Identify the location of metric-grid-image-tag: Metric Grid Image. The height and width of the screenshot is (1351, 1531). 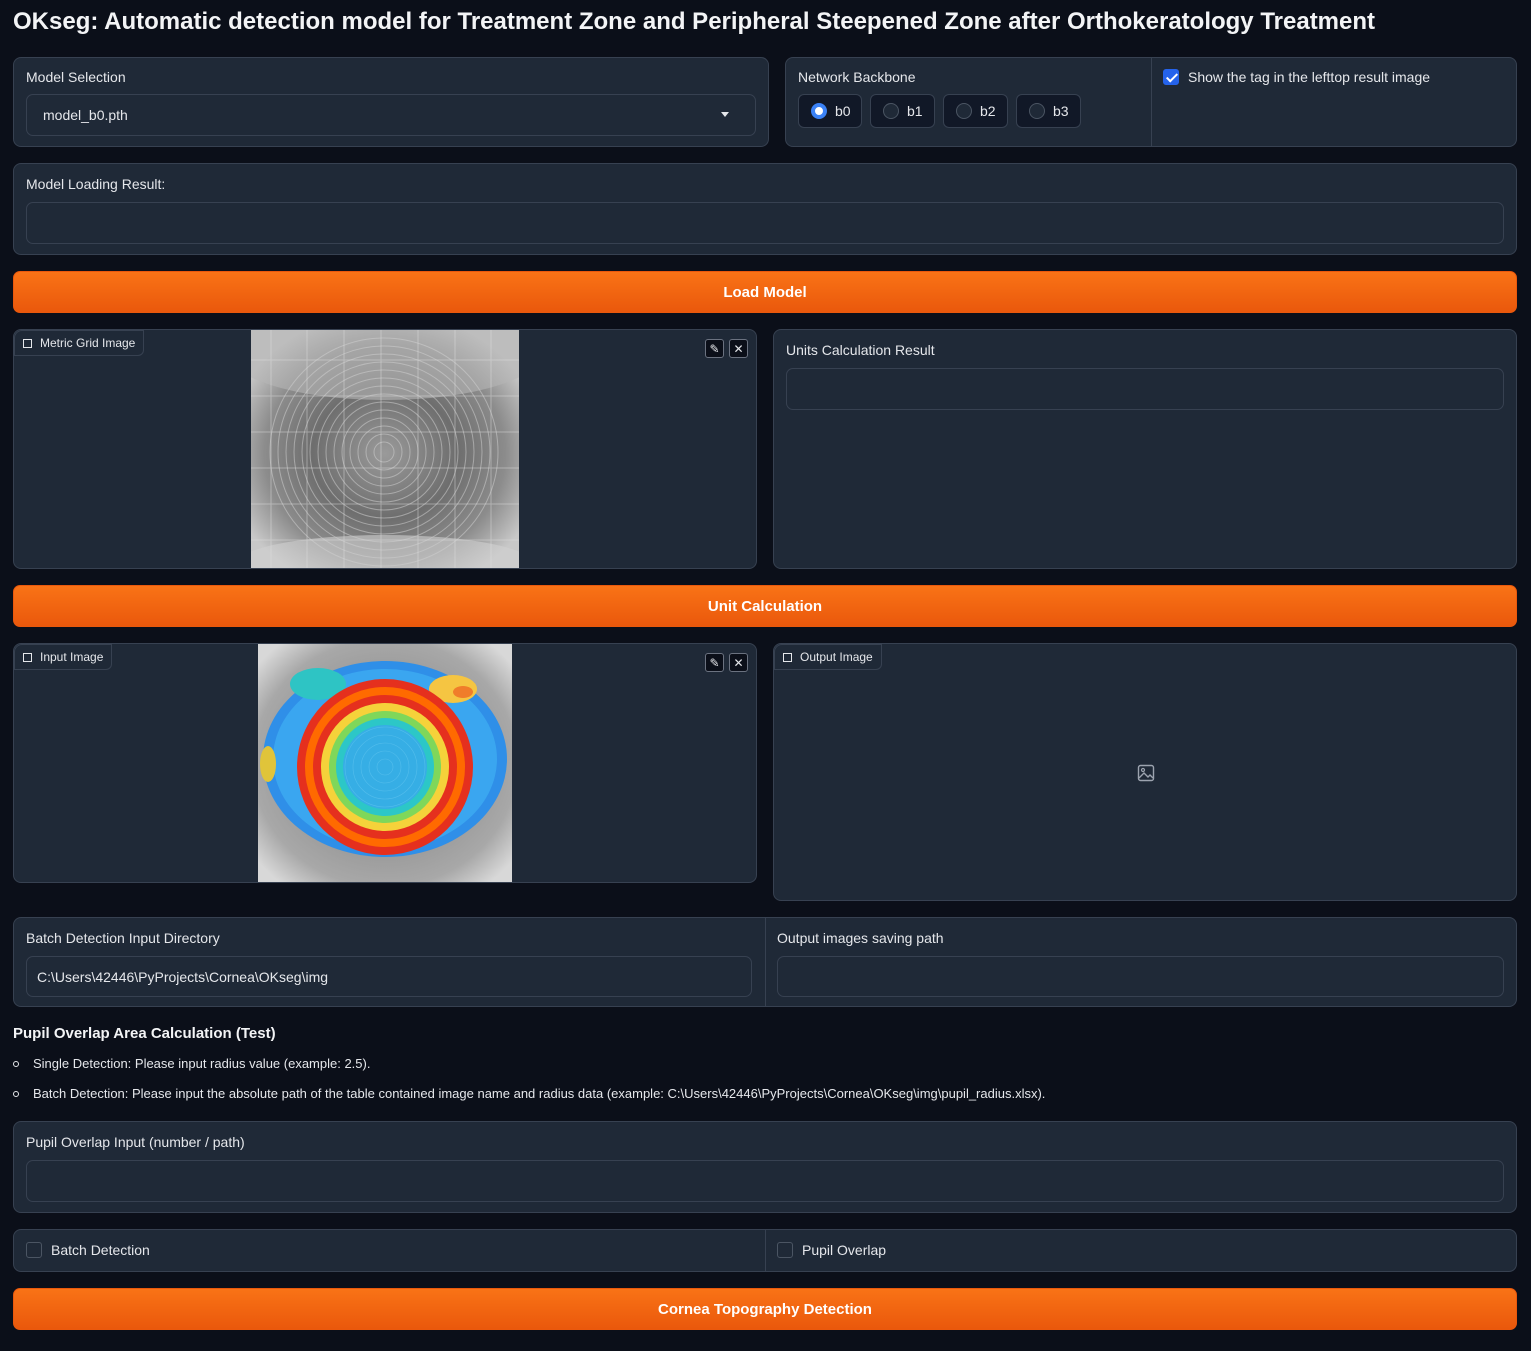
(79, 343).